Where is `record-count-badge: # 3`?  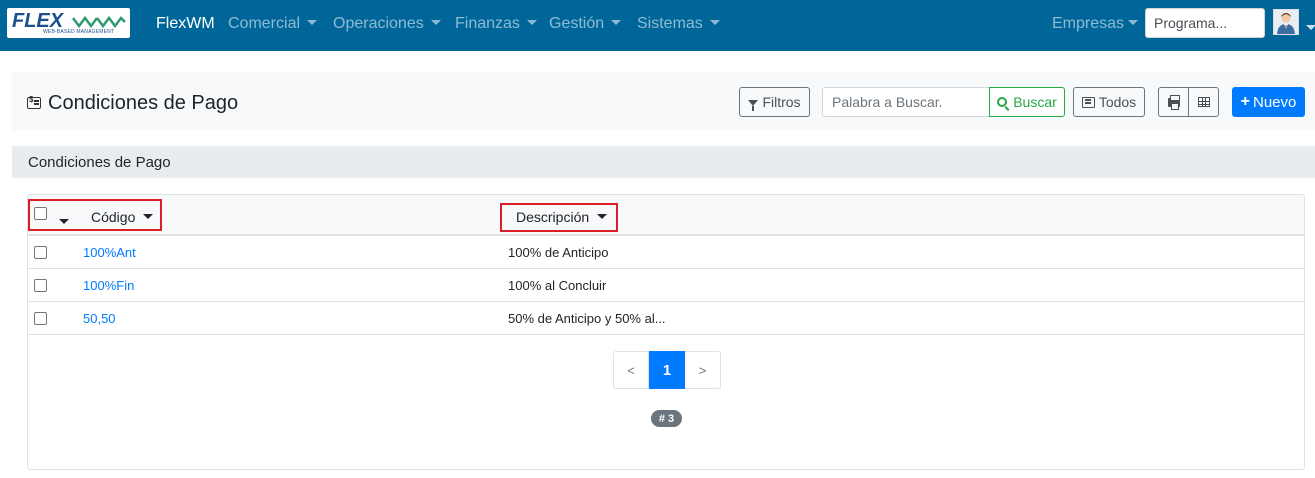
record-count-badge: # 3 is located at coordinates (666, 418).